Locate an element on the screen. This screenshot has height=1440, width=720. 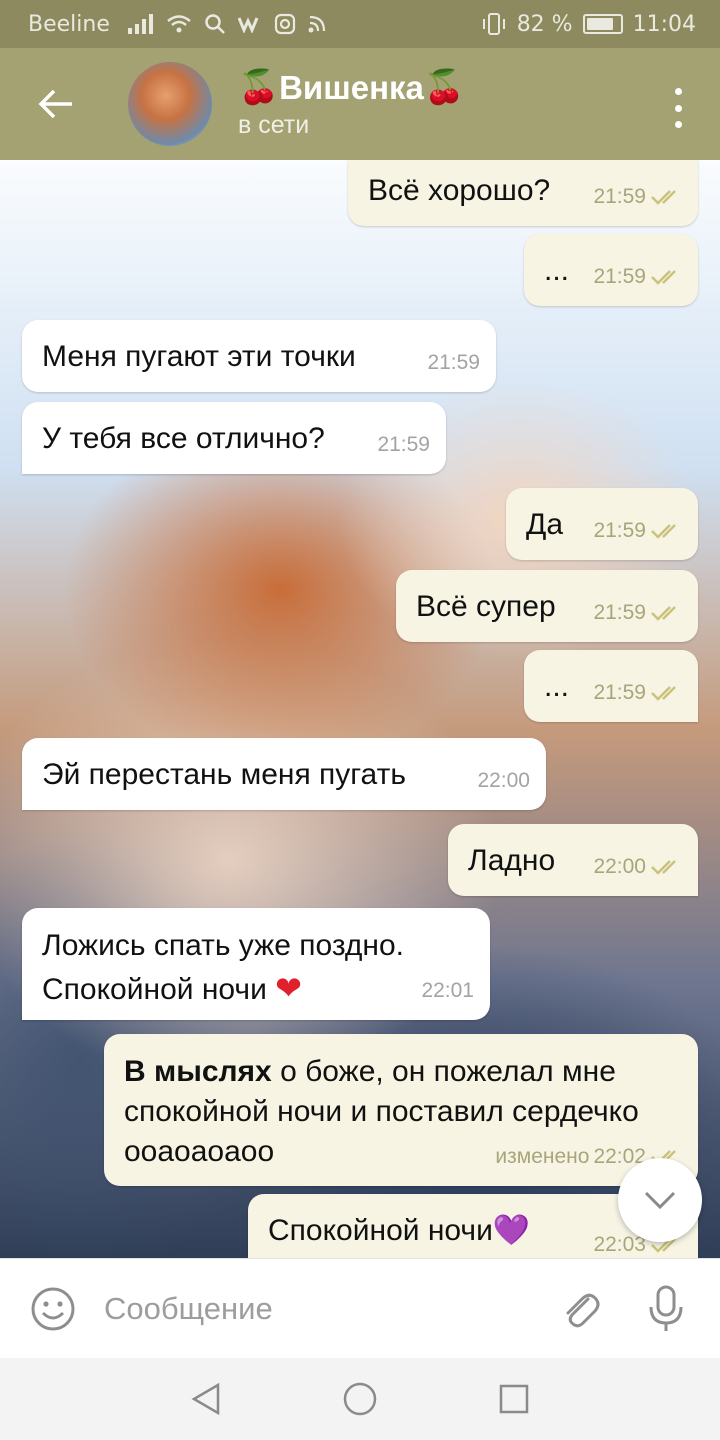
message-input: Сообщение is located at coordinates (331, 1309).